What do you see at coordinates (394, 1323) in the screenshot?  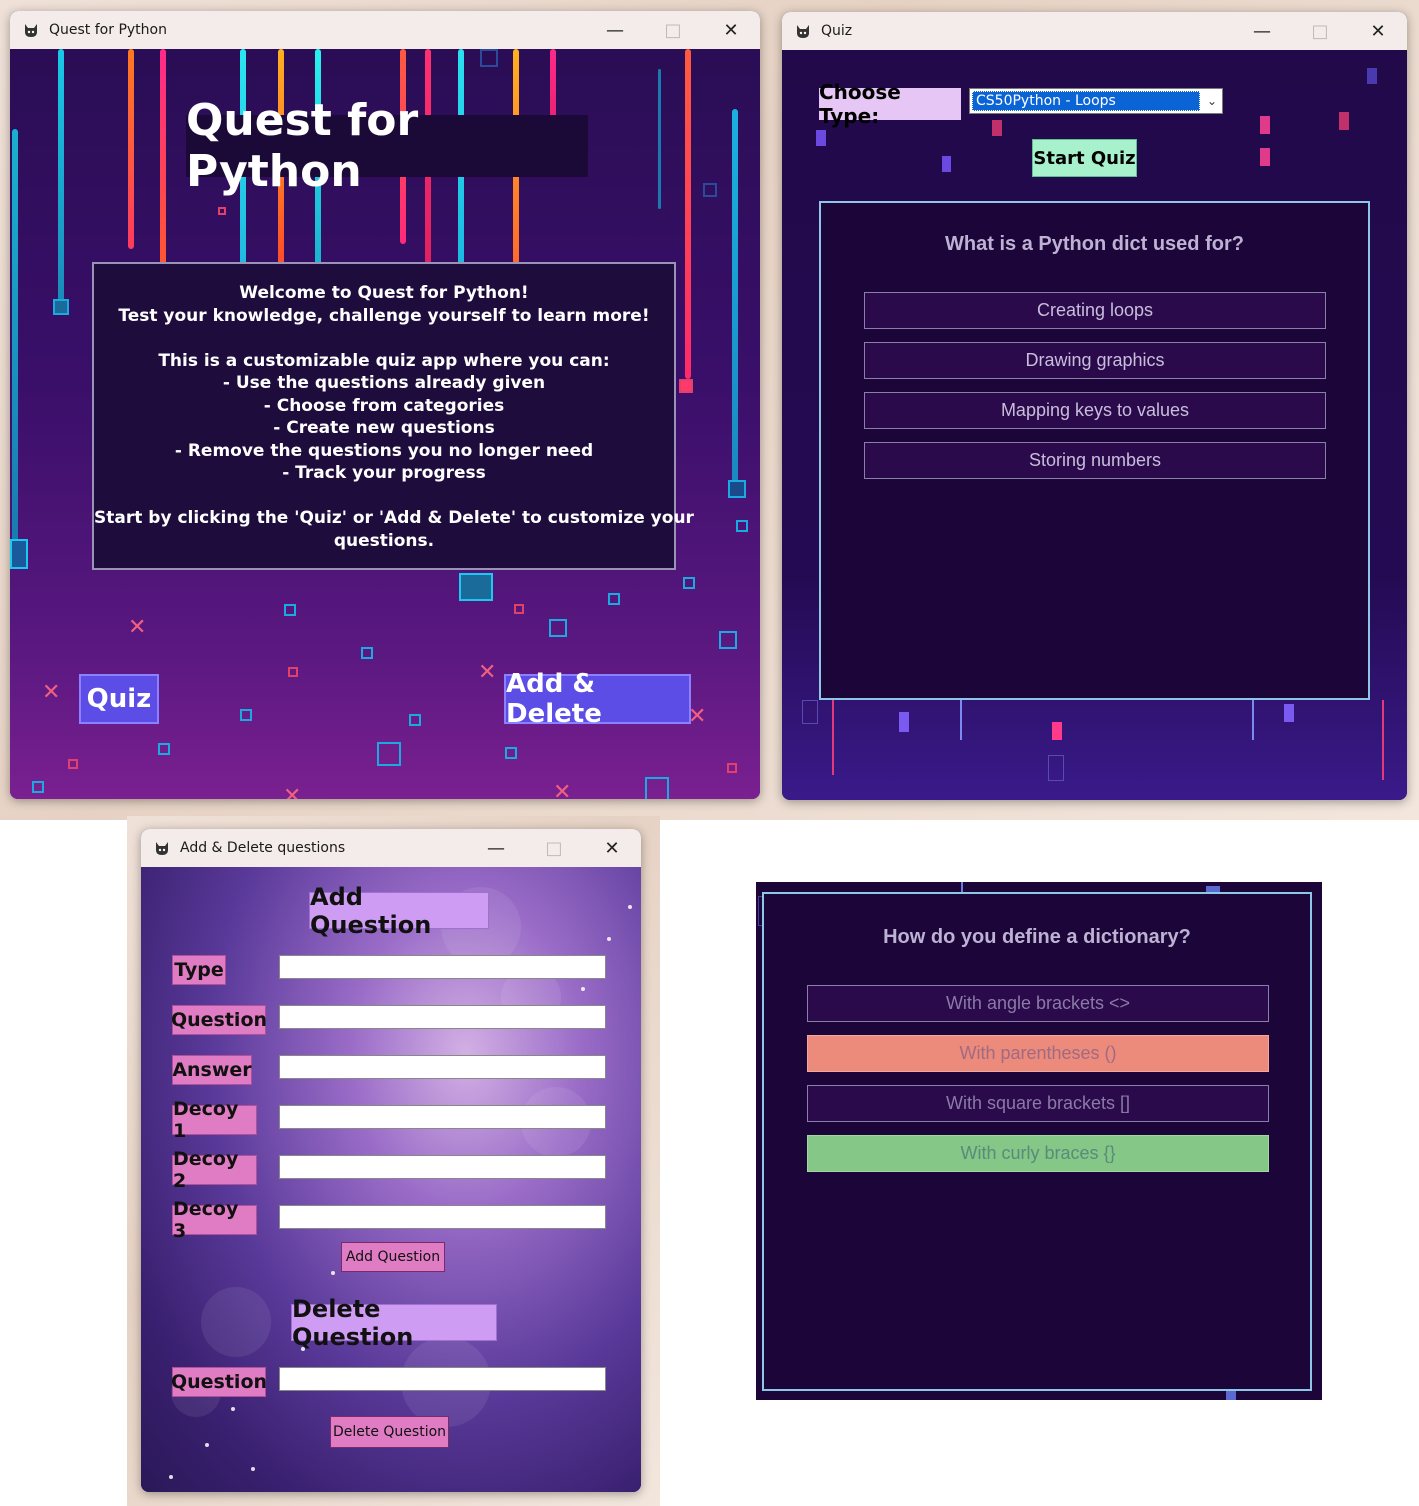 I see `delete-question-title: Delete Question` at bounding box center [394, 1323].